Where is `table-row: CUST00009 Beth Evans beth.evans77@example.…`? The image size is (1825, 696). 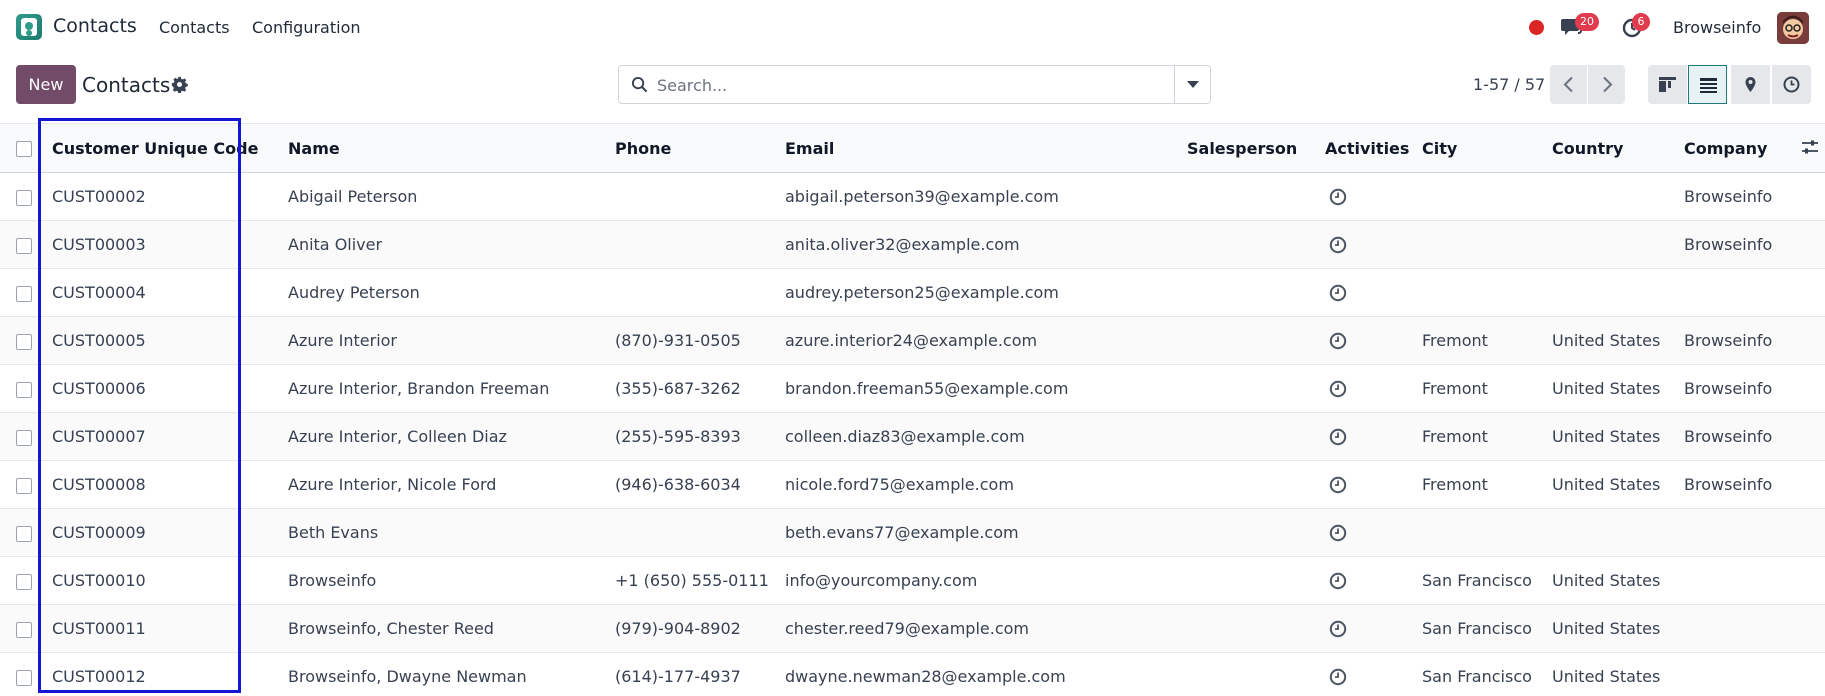 table-row: CUST00009 Beth Evans beth.evans77@example.… is located at coordinates (912, 532).